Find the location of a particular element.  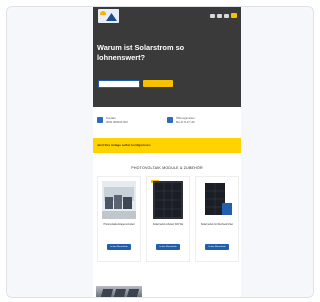

roof-photo is located at coordinates (119, 291).